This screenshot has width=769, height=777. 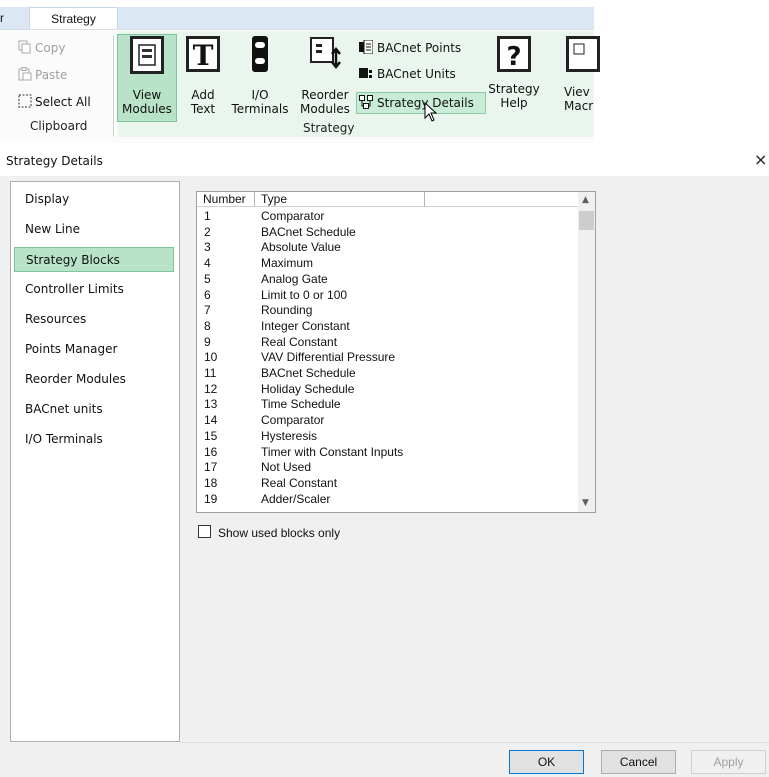 What do you see at coordinates (94, 259) in the screenshot?
I see `nav-item-strategy-blocks: Strategy Blocks` at bounding box center [94, 259].